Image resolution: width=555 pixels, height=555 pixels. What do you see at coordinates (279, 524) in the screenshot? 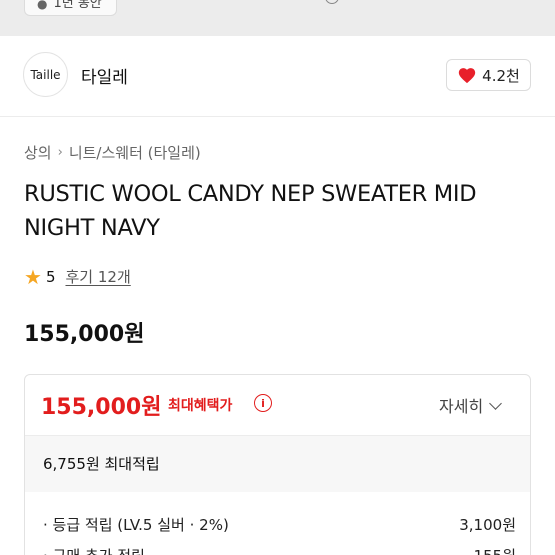
I see `points-detail-row: · 등급 적립 (LV.5 실버 · 2%) 3,100원` at bounding box center [279, 524].